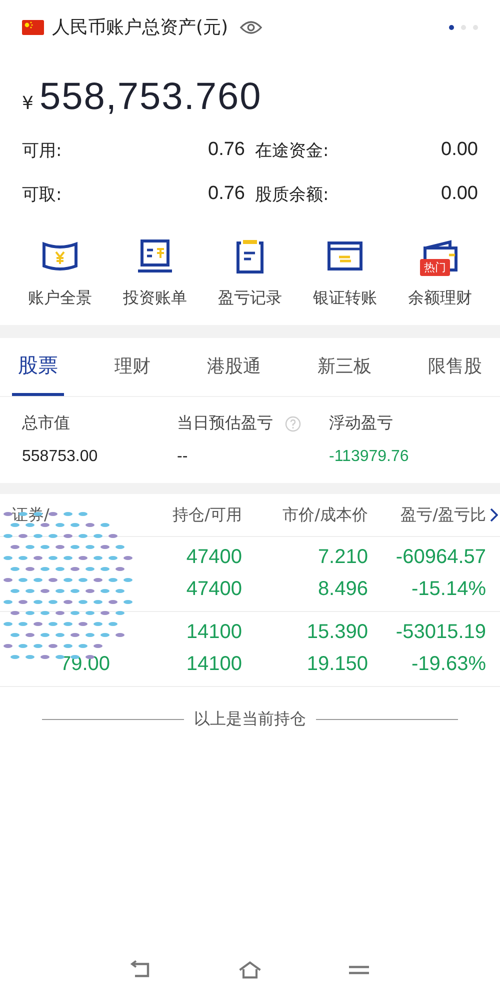 This screenshot has width=500, height=998. I want to click on category-tab: 限售股, so click(455, 367).